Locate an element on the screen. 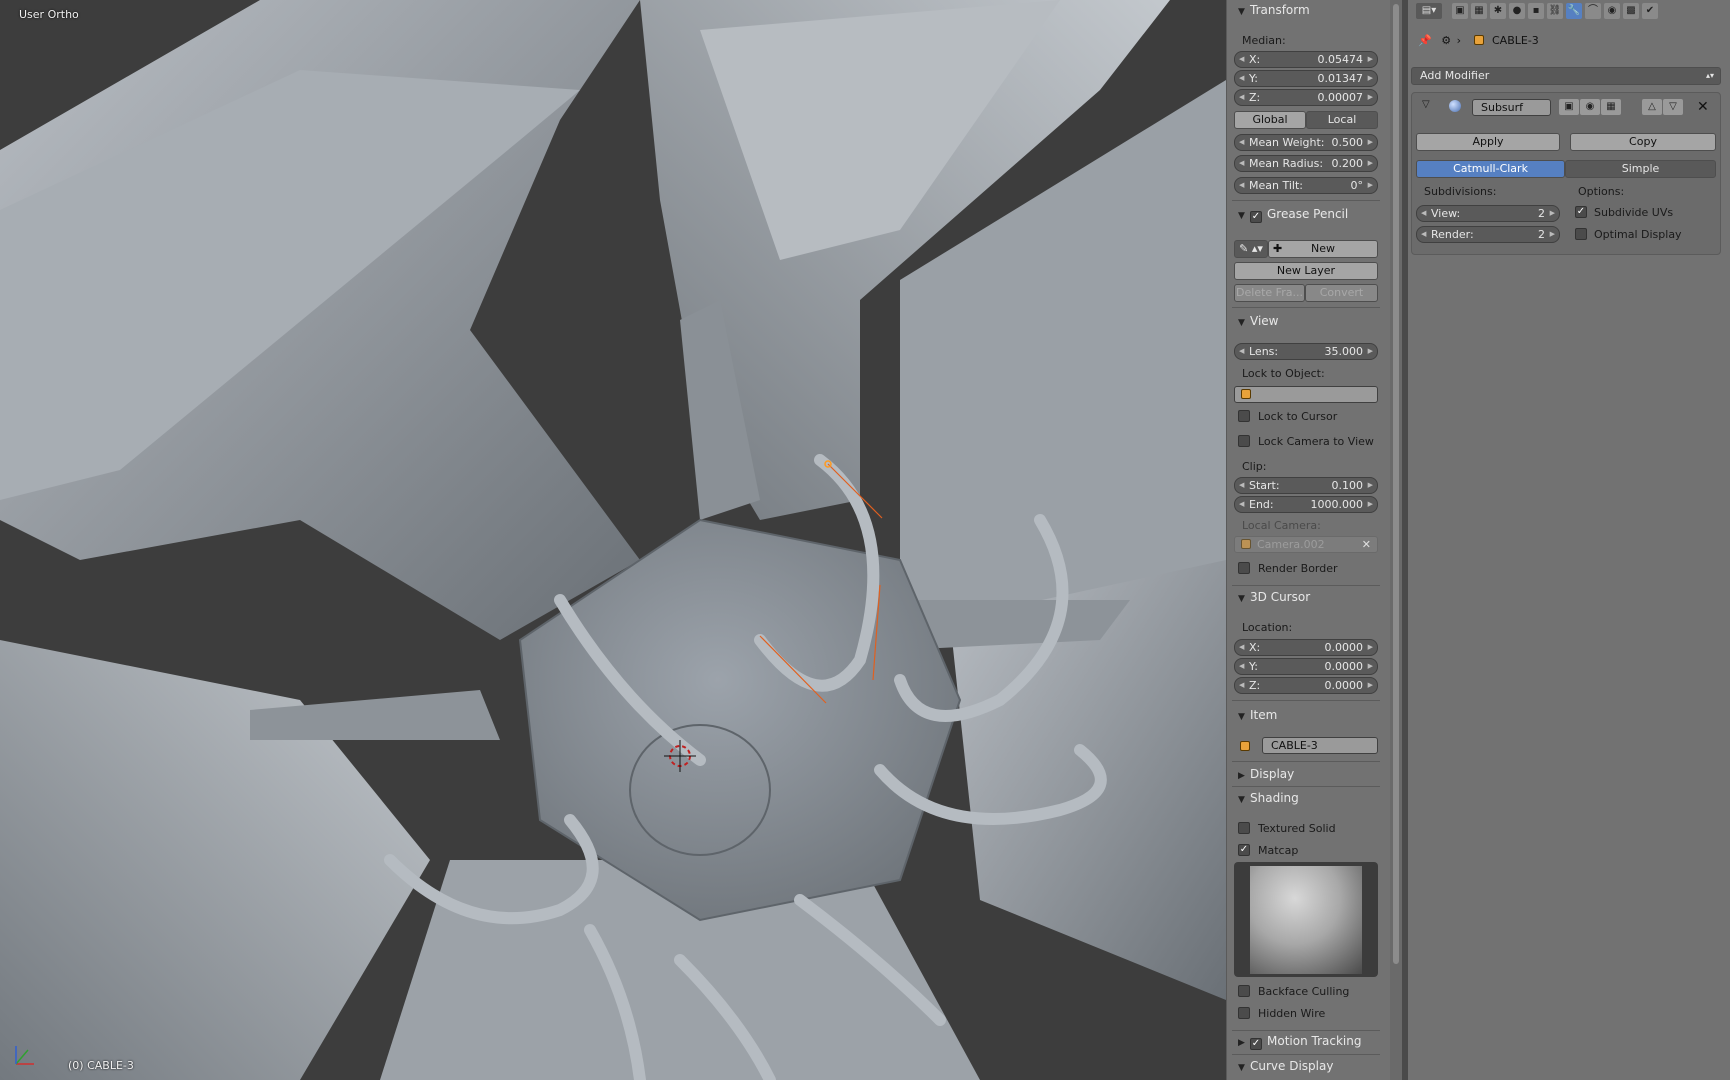 The width and height of the screenshot is (1730, 1080). world-tab-icon: ● is located at coordinates (1517, 11).